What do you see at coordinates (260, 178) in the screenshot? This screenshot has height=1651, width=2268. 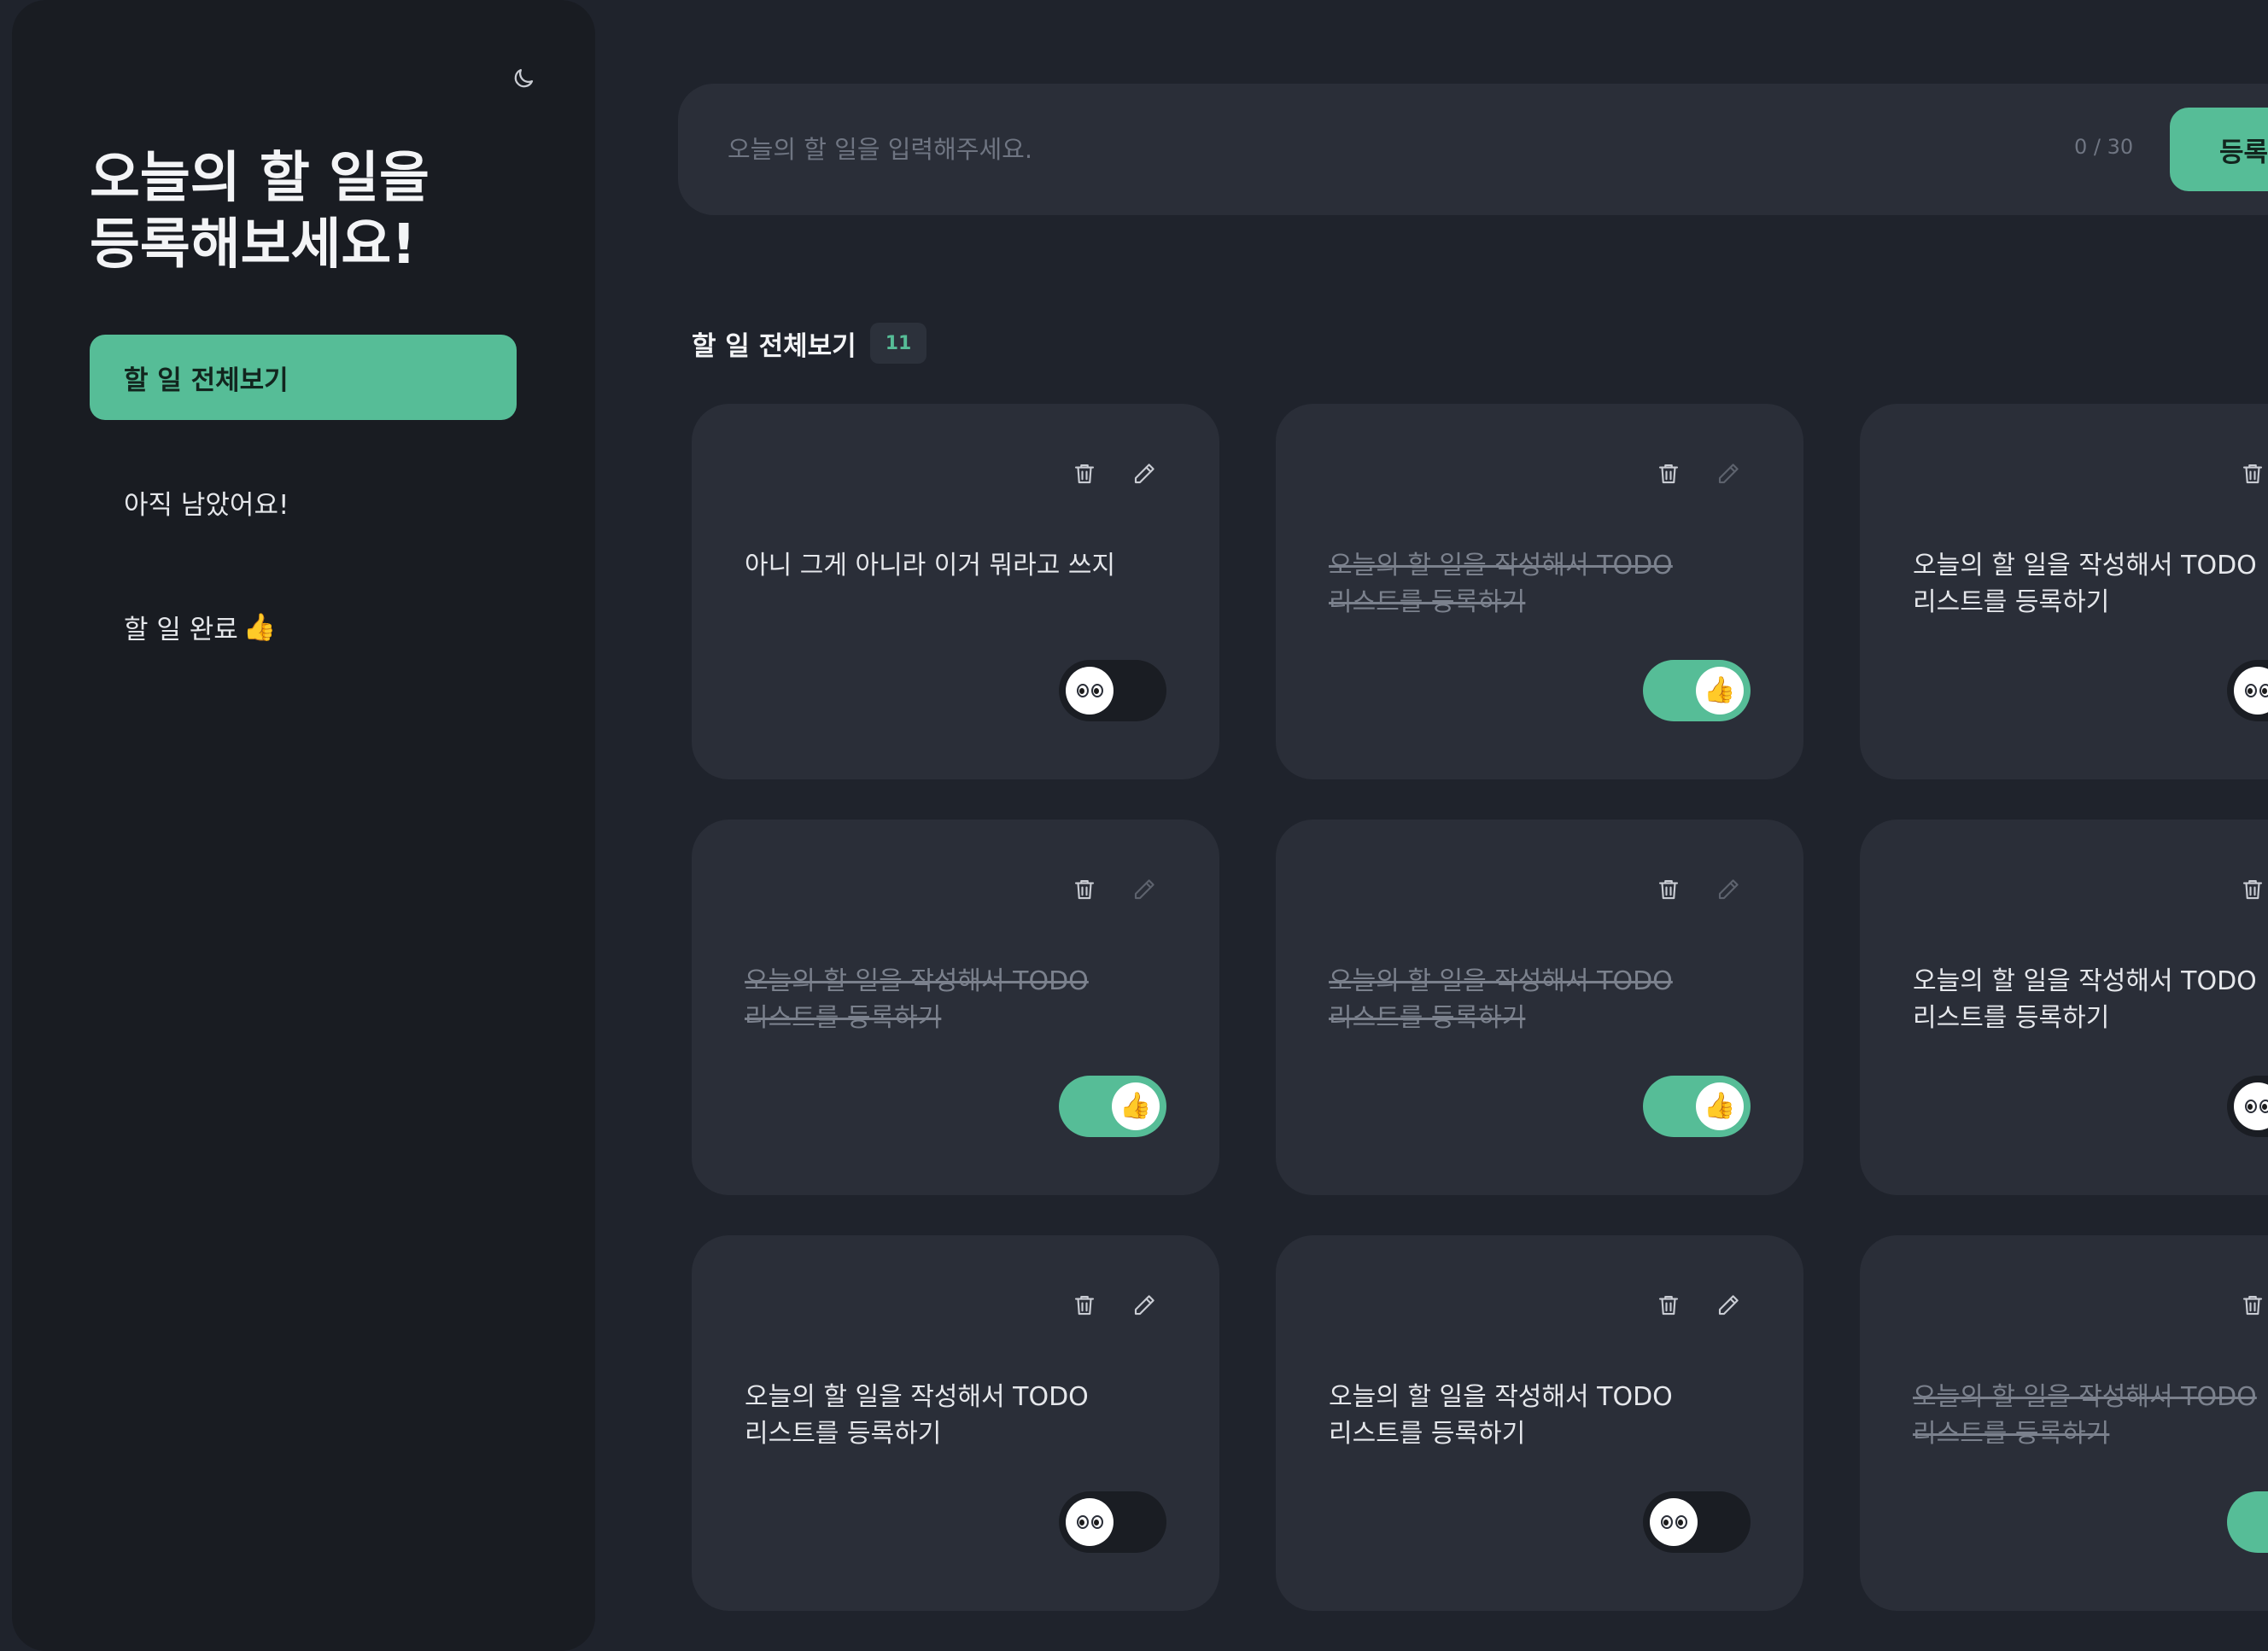 I see `page-title-line-1: 오늘의 할 일을` at bounding box center [260, 178].